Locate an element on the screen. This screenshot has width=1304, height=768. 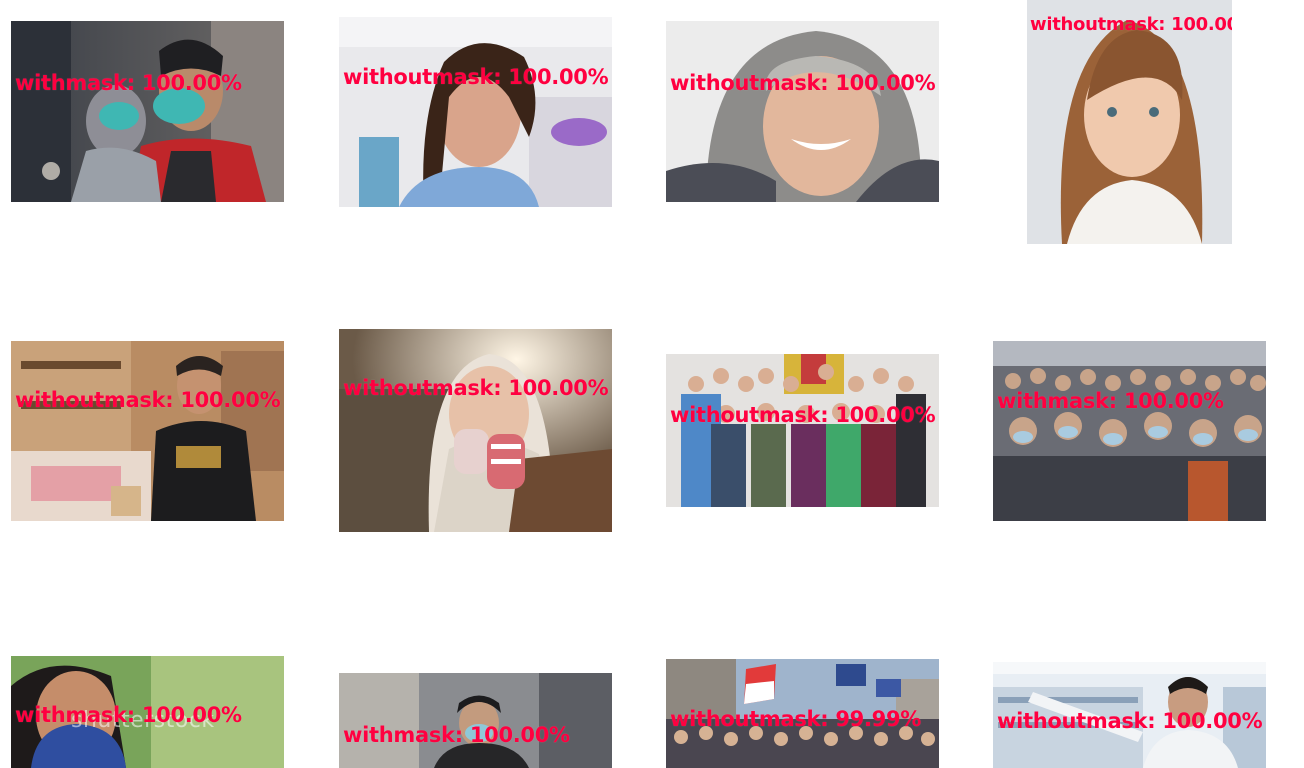
result-image-8: withmask: 100.00% is located at coordinates (1129, 431).